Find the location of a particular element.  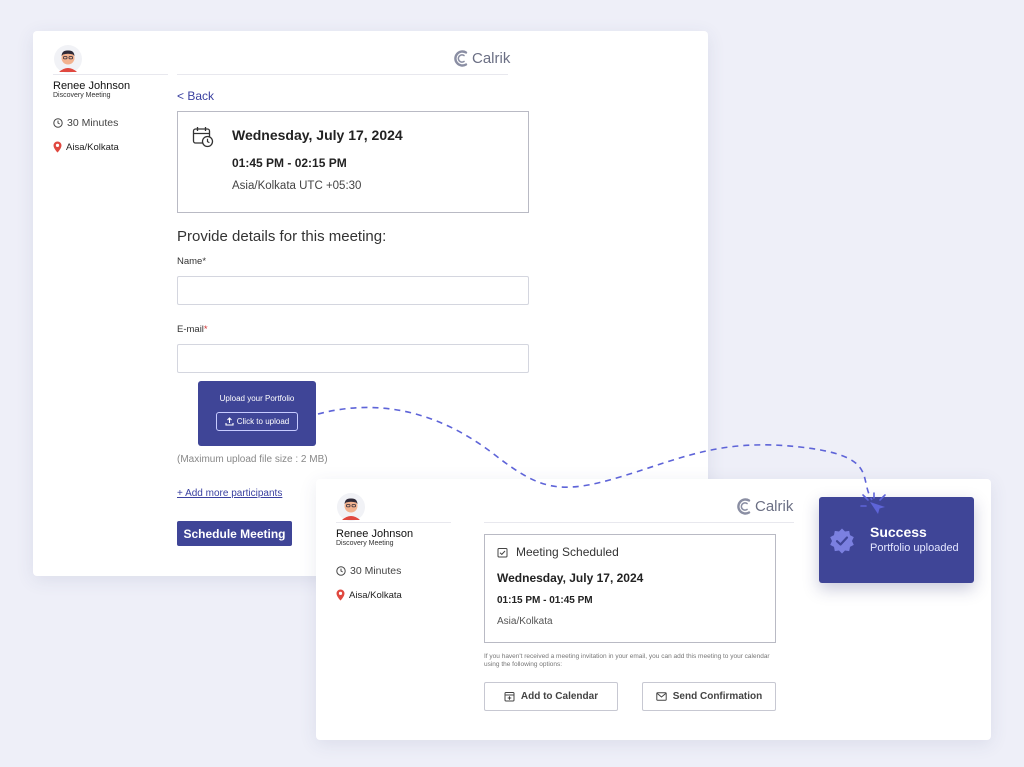

status-label: Meeting Scheduled is located at coordinates (567, 552).